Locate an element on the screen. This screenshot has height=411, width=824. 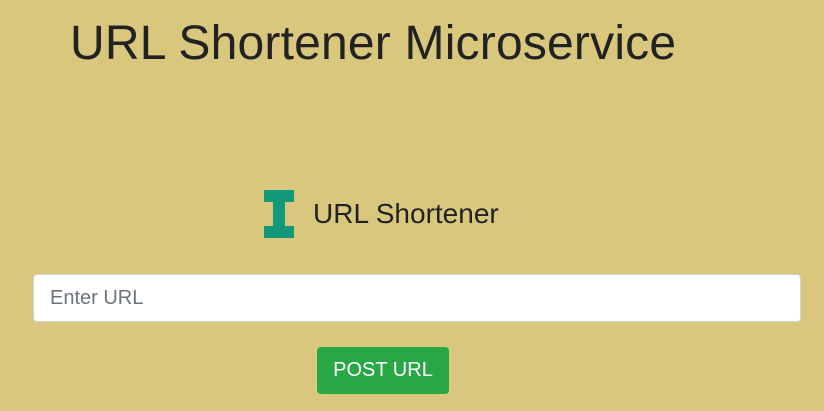
brand-name: URL Shortener is located at coordinates (406, 213).